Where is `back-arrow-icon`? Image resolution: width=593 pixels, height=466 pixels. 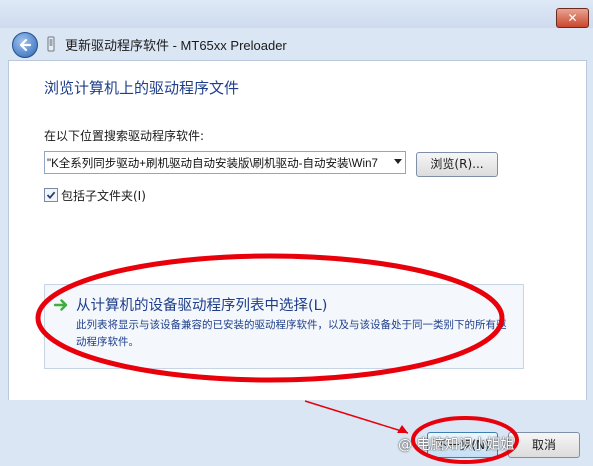 back-arrow-icon is located at coordinates (25, 45).